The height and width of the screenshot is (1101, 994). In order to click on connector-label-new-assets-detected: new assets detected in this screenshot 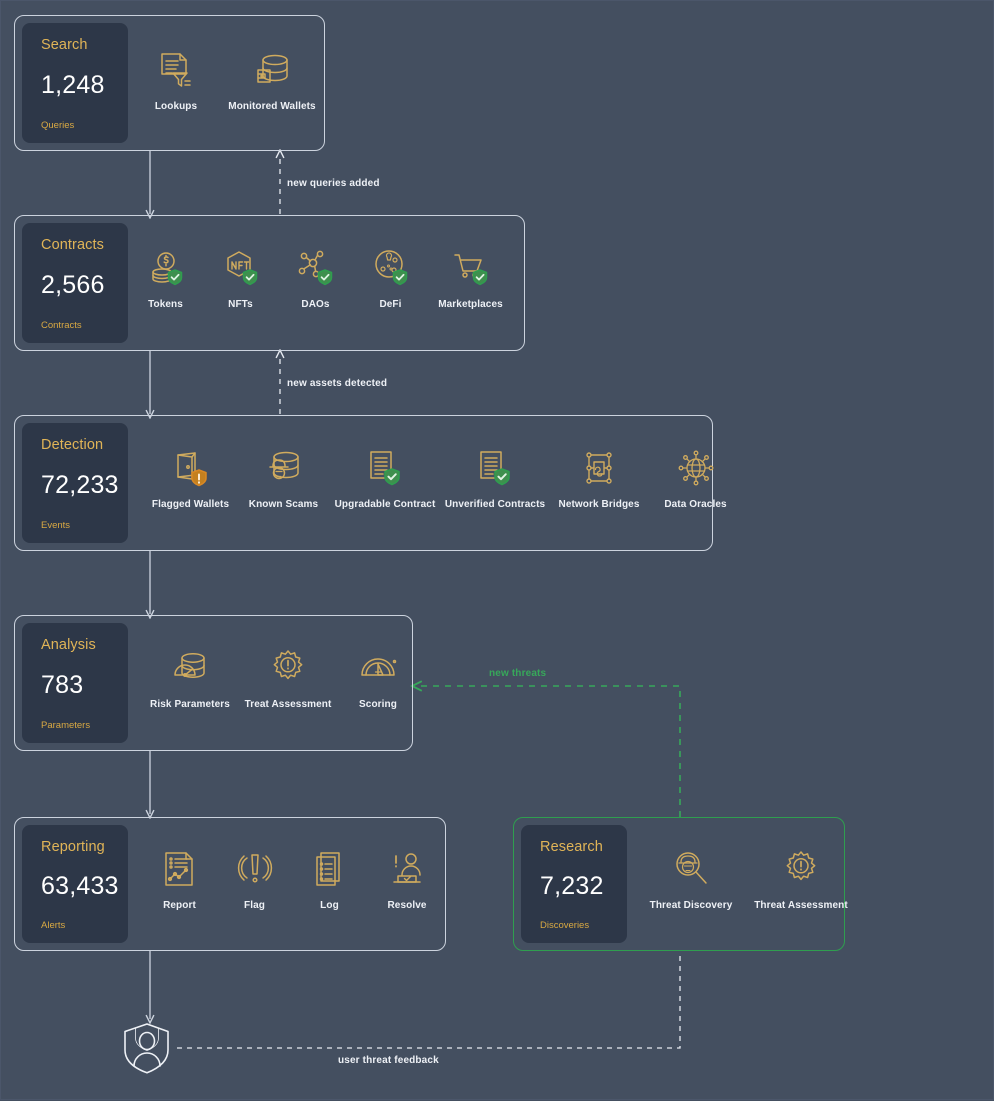, I will do `click(337, 383)`.